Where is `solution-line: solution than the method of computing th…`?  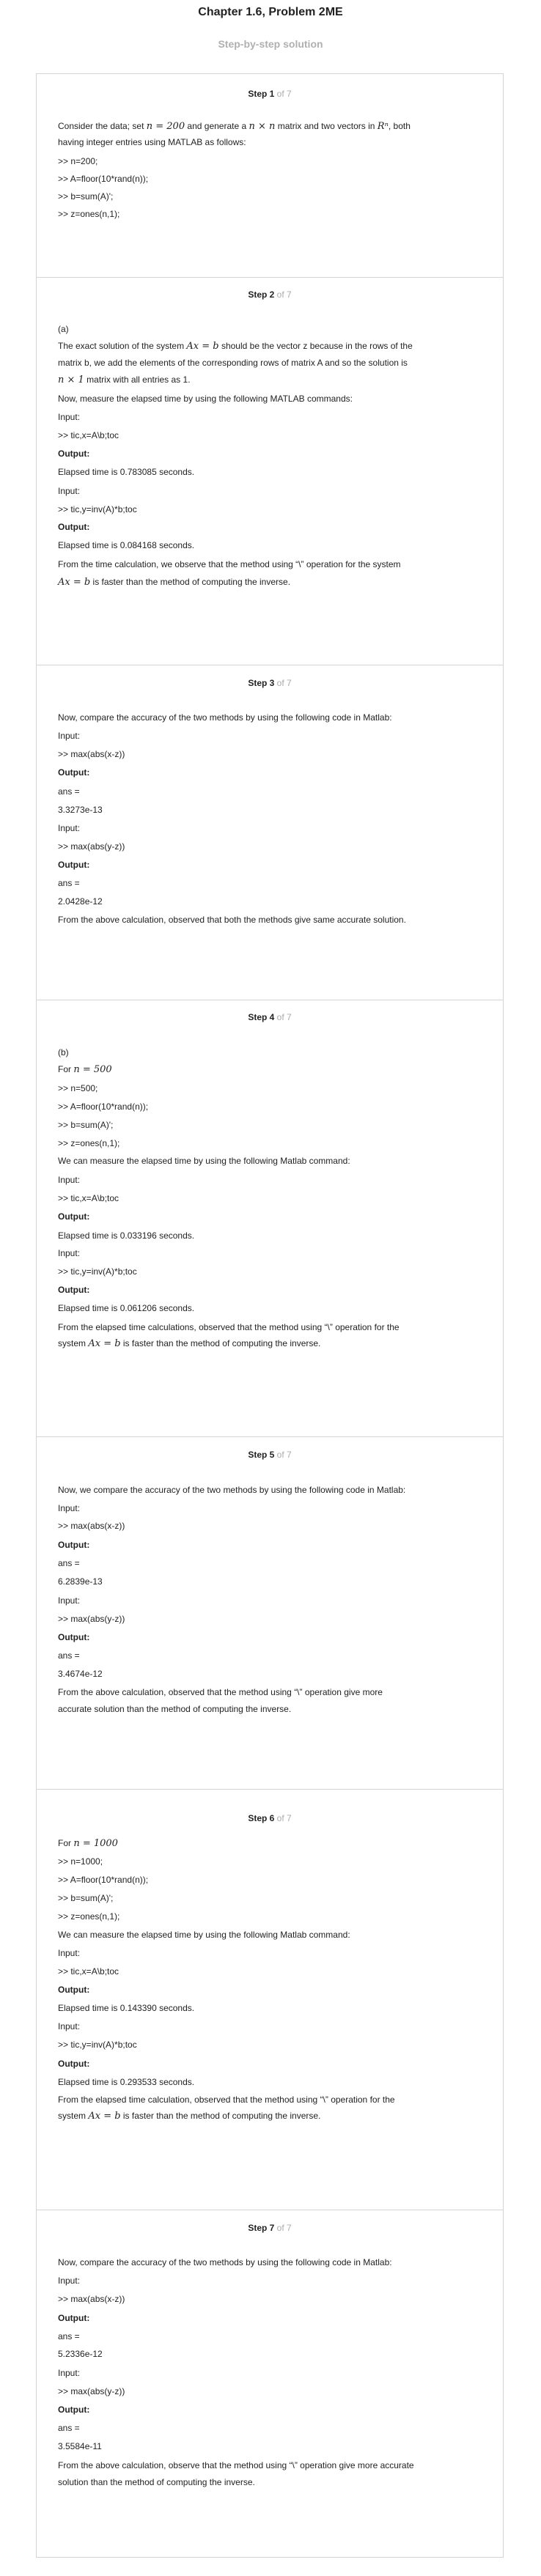 solution-line: solution than the method of computing th… is located at coordinates (272, 2482).